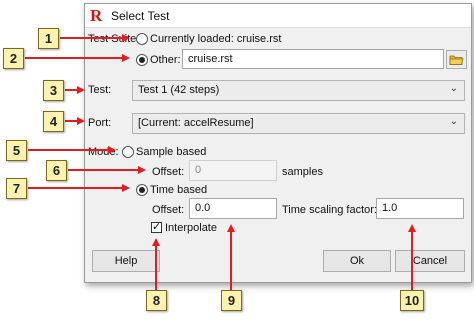 The image size is (474, 323). What do you see at coordinates (298, 90) in the screenshot?
I see `test-select: Test 1 (42 steps) ⌄` at bounding box center [298, 90].